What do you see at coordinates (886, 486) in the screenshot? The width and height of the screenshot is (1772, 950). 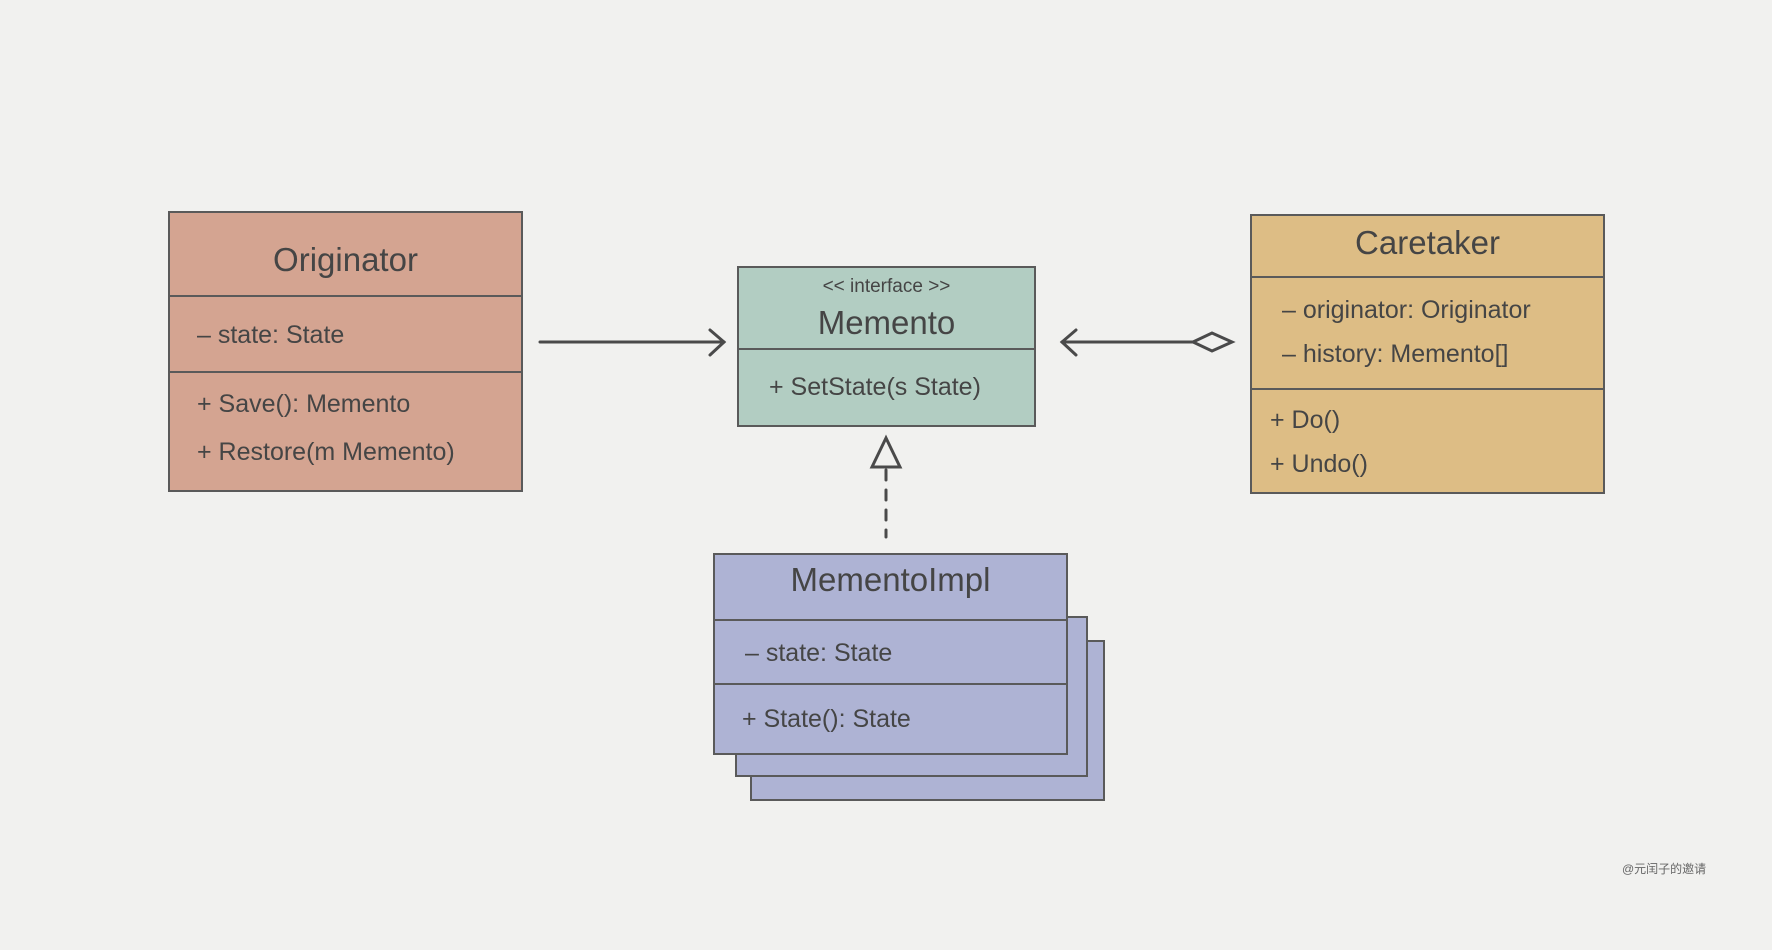 I see `realization-arrow` at bounding box center [886, 486].